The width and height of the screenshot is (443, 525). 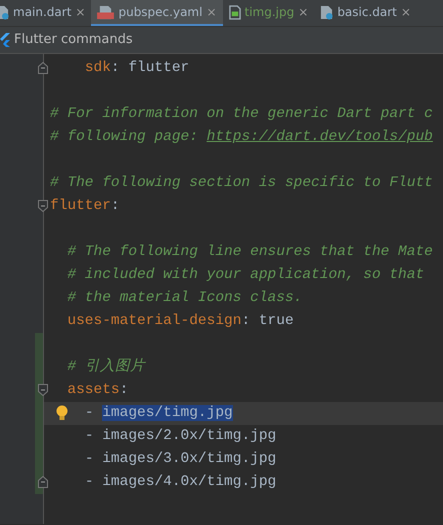 I want to click on file-tab: basic.dart ×, so click(x=365, y=13).